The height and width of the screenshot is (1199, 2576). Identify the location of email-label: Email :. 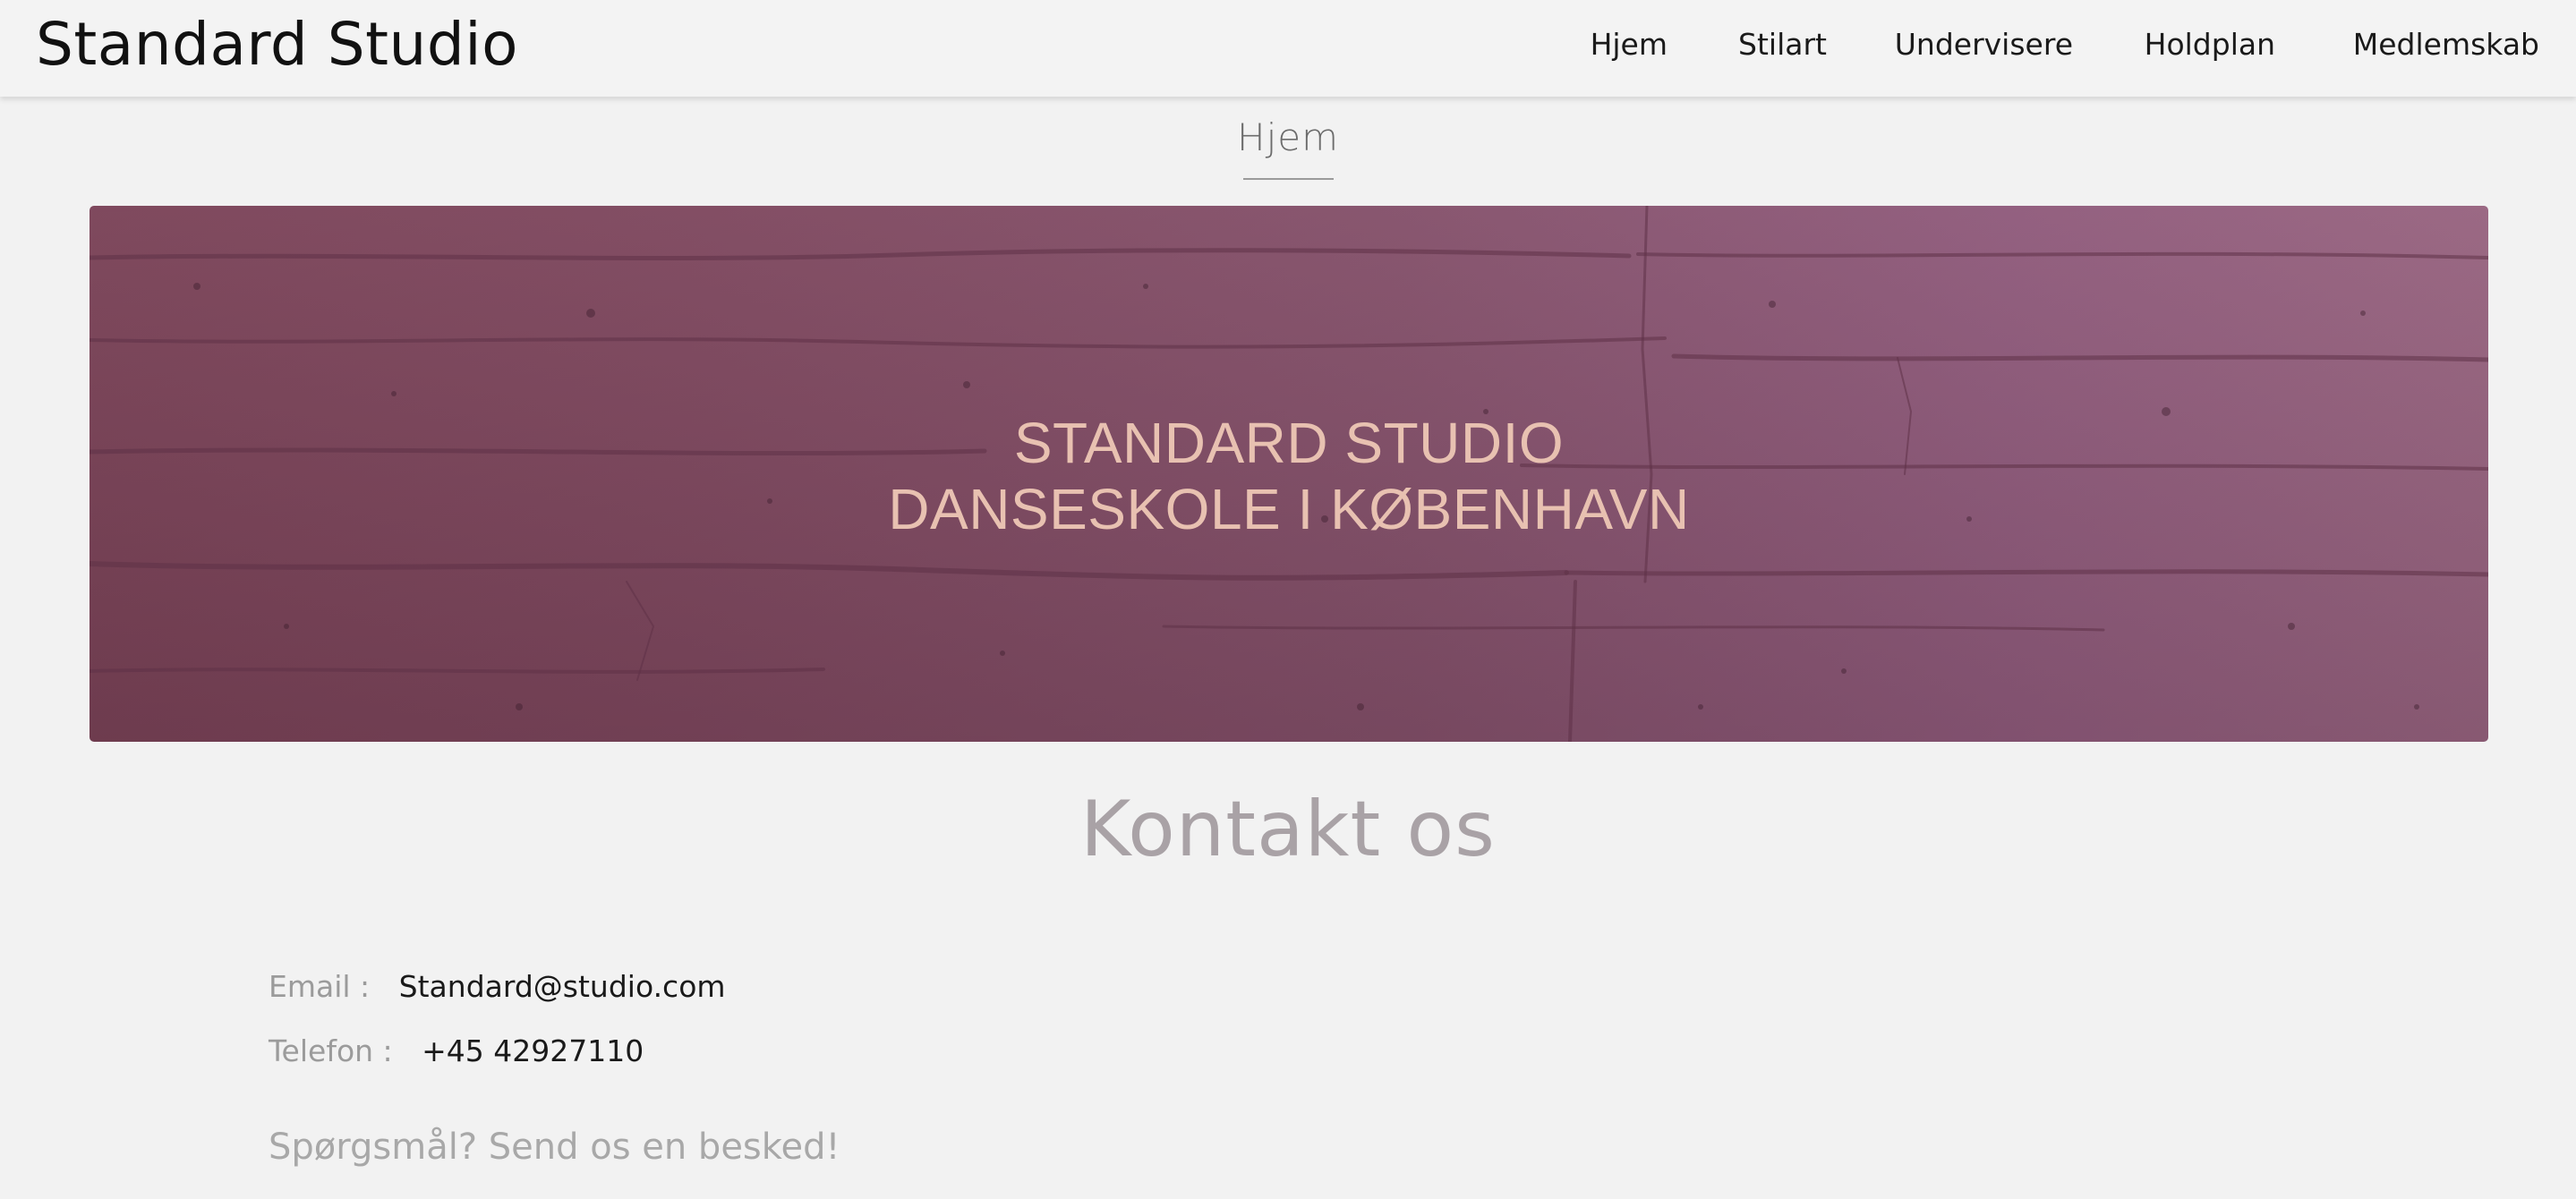
(320, 986).